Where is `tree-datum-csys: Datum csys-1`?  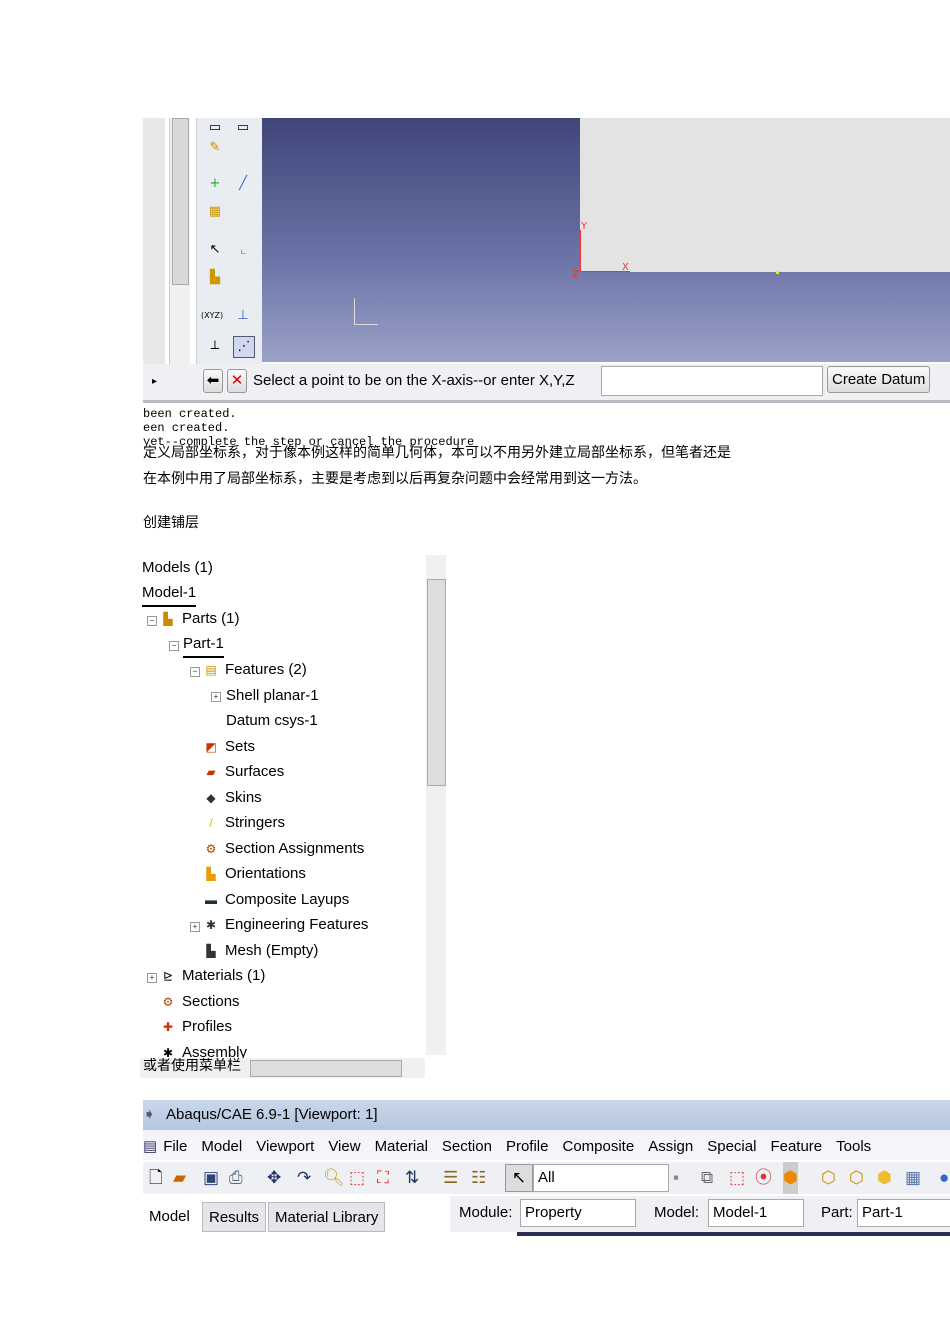
tree-datum-csys: Datum csys-1 is located at coordinates (272, 721).